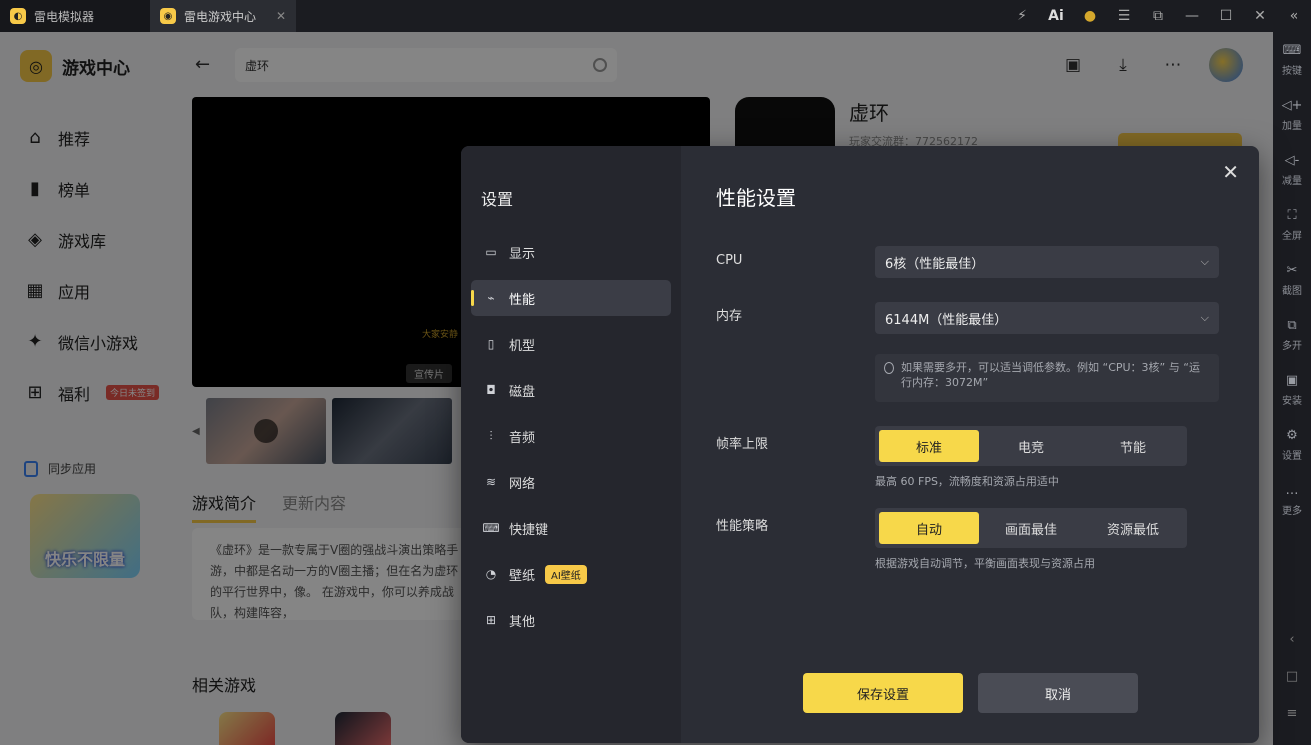  I want to click on memory-value: 6144M（性能最佳）, so click(946, 320).